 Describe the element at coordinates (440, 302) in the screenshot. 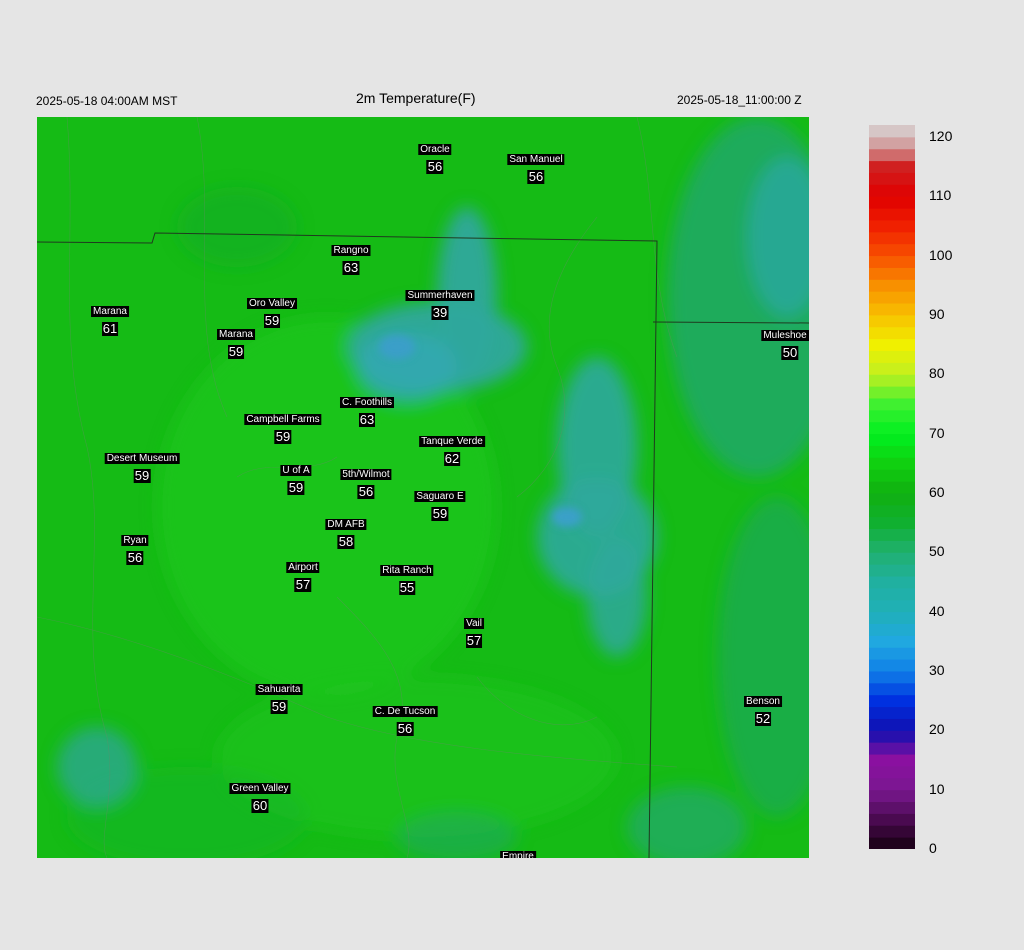

I see `station-marker: Summerhaven 39` at that location.